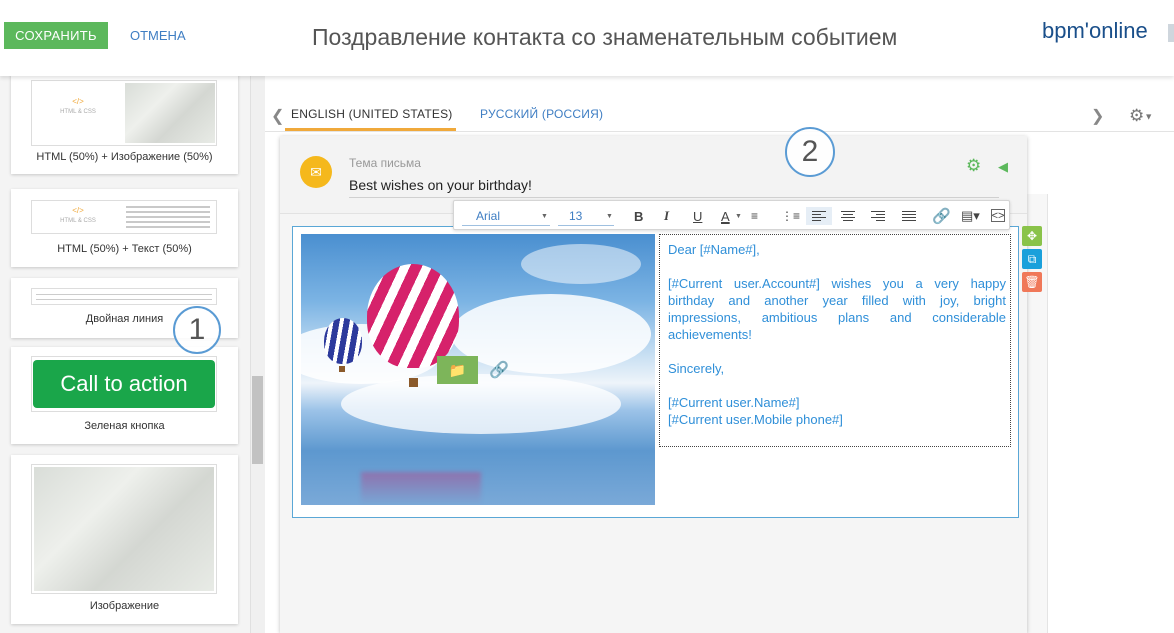 The width and height of the screenshot is (1174, 633). I want to click on block-caption: Зеленая кнопка, so click(124, 426).